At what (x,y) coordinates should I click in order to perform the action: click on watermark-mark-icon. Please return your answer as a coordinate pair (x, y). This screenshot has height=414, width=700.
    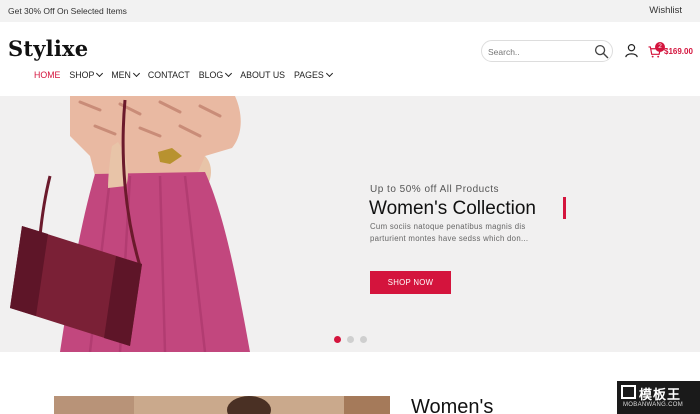
    Looking at the image, I should click on (628, 392).